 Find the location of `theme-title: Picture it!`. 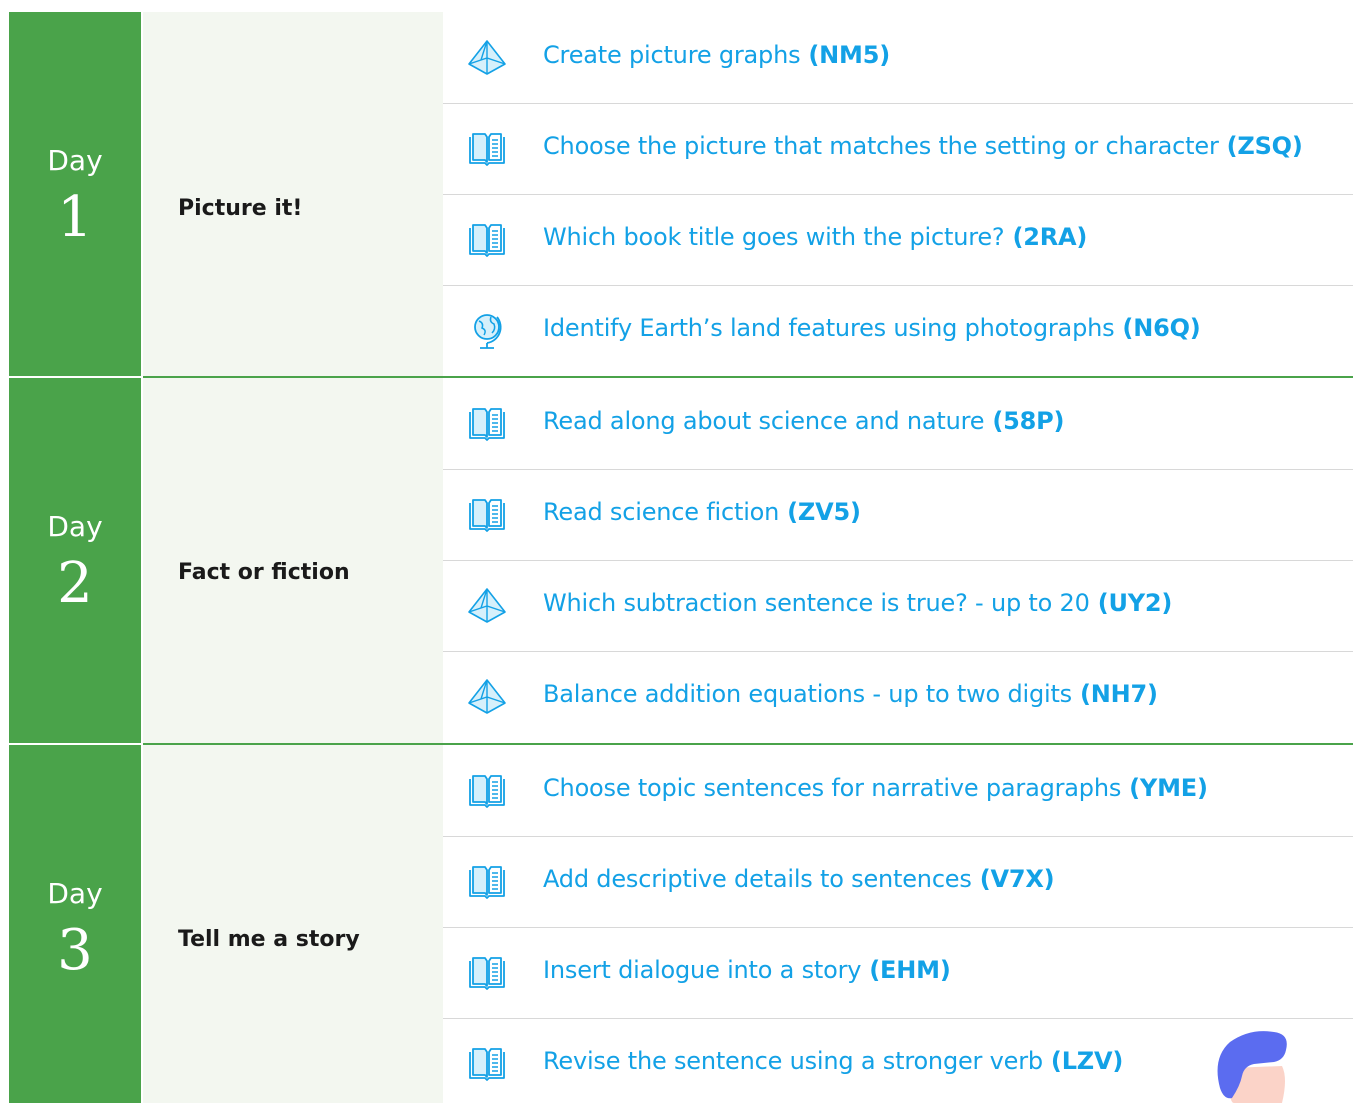

theme-title: Picture it! is located at coordinates (240, 208).